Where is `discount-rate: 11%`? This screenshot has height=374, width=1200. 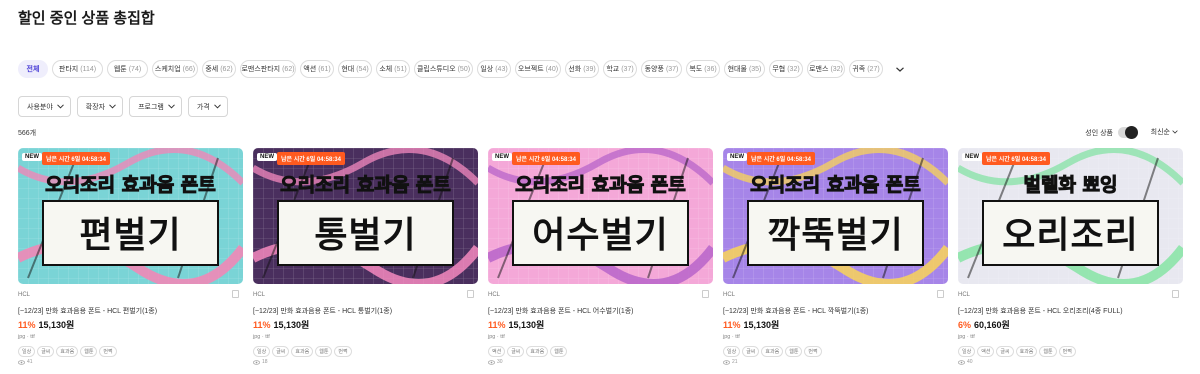
discount-rate: 11% is located at coordinates (262, 325).